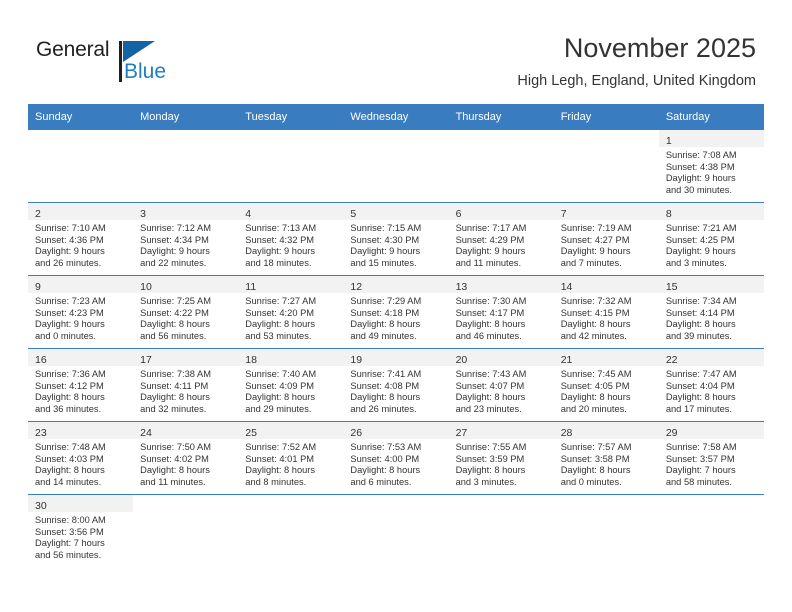  Describe the element at coordinates (276, 481) in the screenshot. I see `daylight-line-2: and 8 minutes.` at that location.